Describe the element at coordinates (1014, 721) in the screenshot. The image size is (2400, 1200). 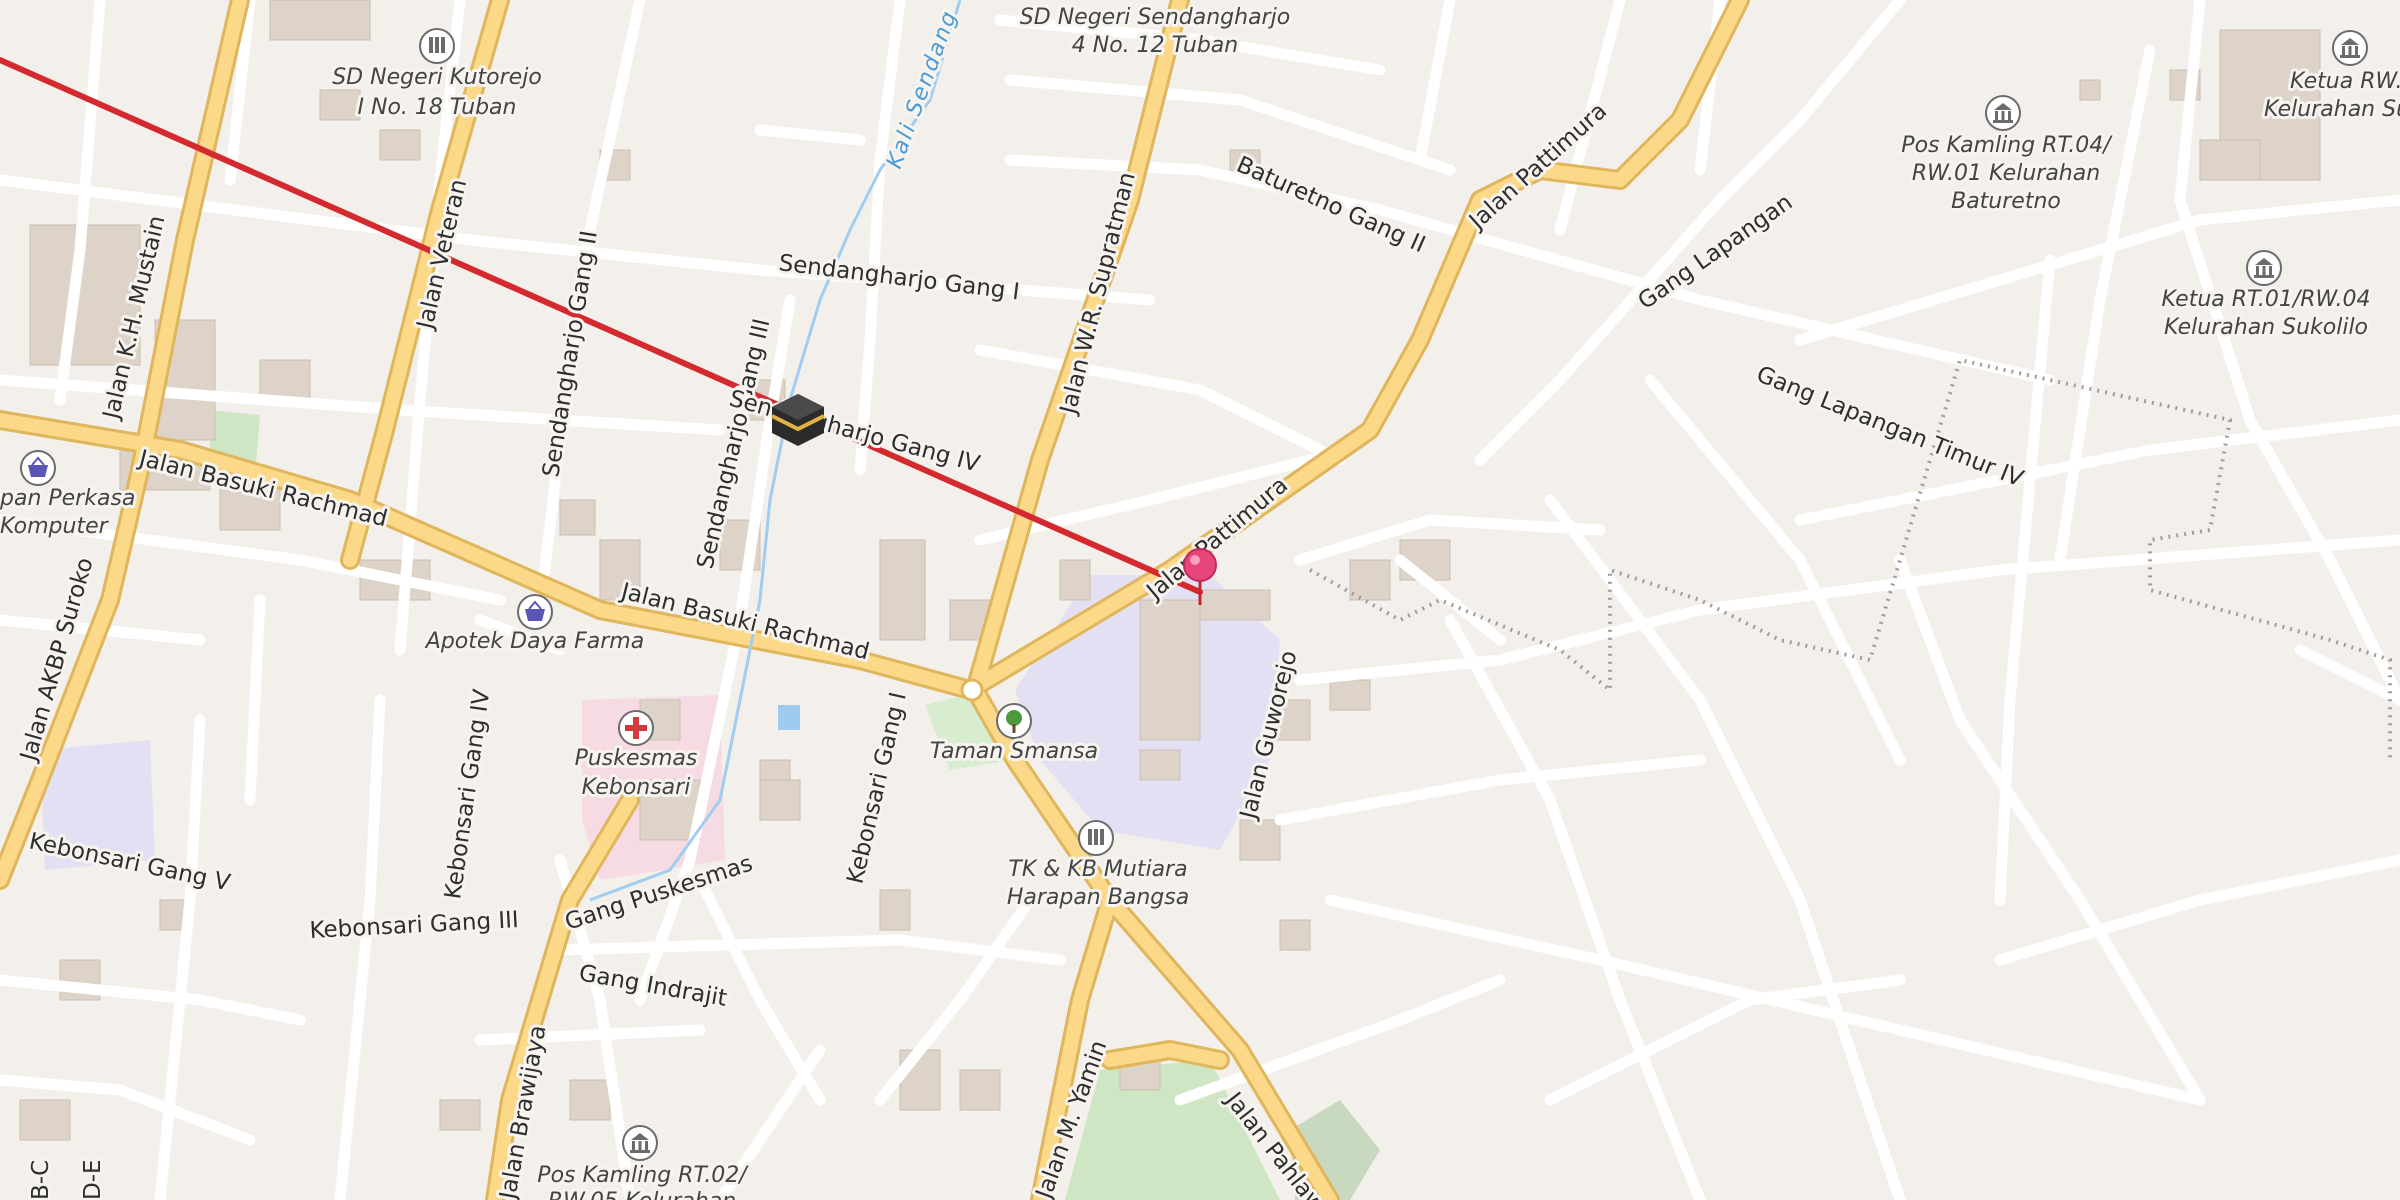
I see `tree-icon` at that location.